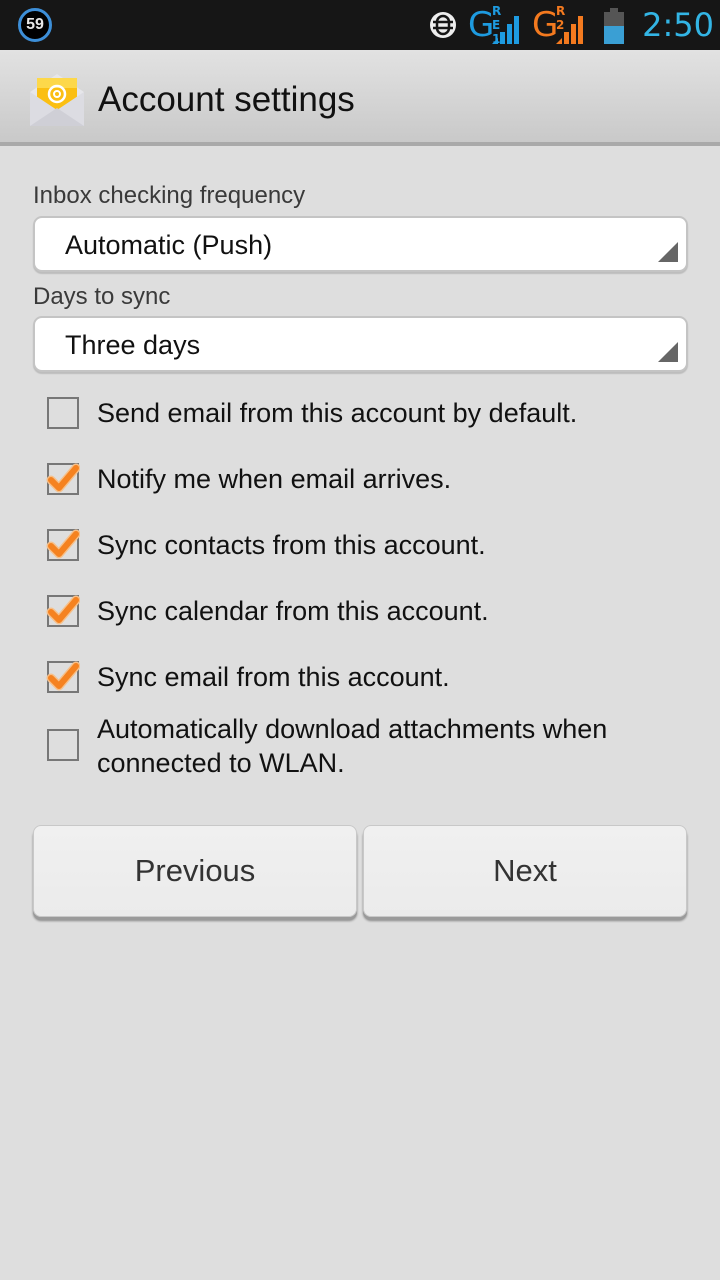 The height and width of the screenshot is (1280, 720). I want to click on days-to-sync-value: Three days, so click(133, 345).